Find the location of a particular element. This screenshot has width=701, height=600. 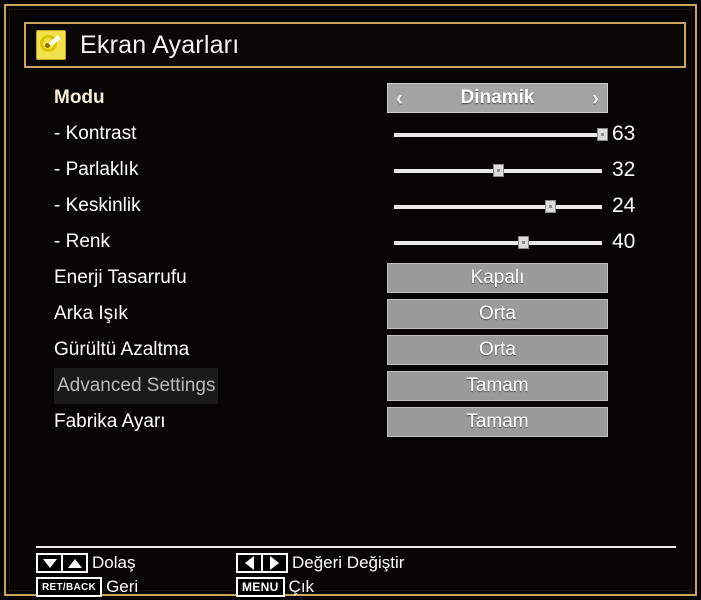

triangle-down is located at coordinates (49, 563).